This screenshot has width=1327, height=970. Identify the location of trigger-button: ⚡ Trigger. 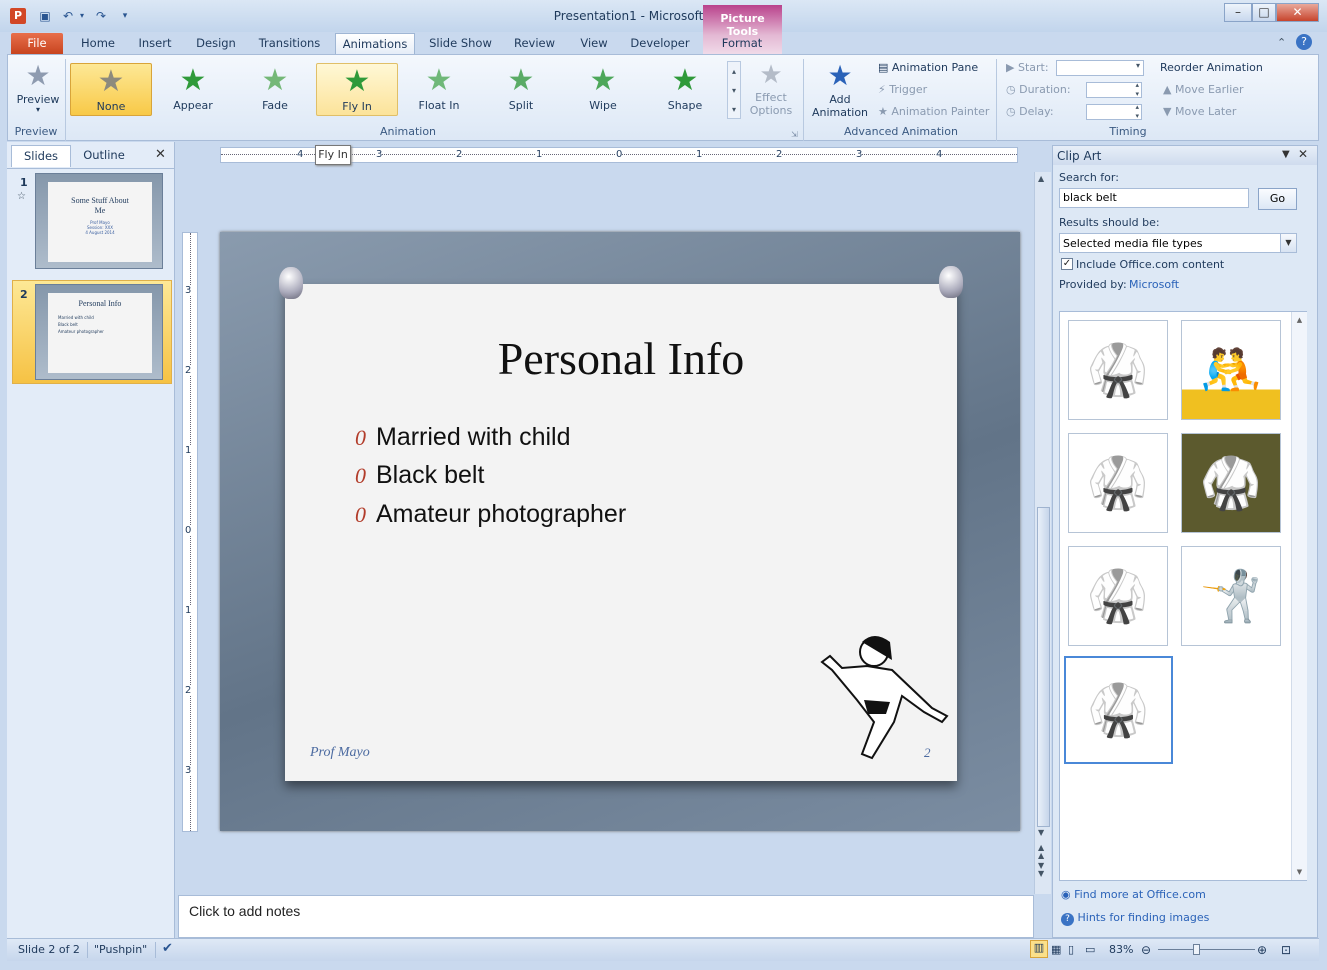
(902, 89).